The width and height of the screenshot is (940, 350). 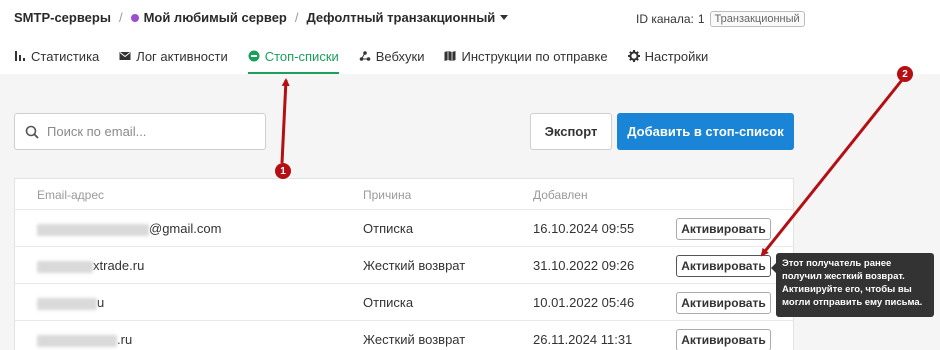 I want to click on added-date-cell: 16.10.2024 09:55, so click(x=584, y=228).